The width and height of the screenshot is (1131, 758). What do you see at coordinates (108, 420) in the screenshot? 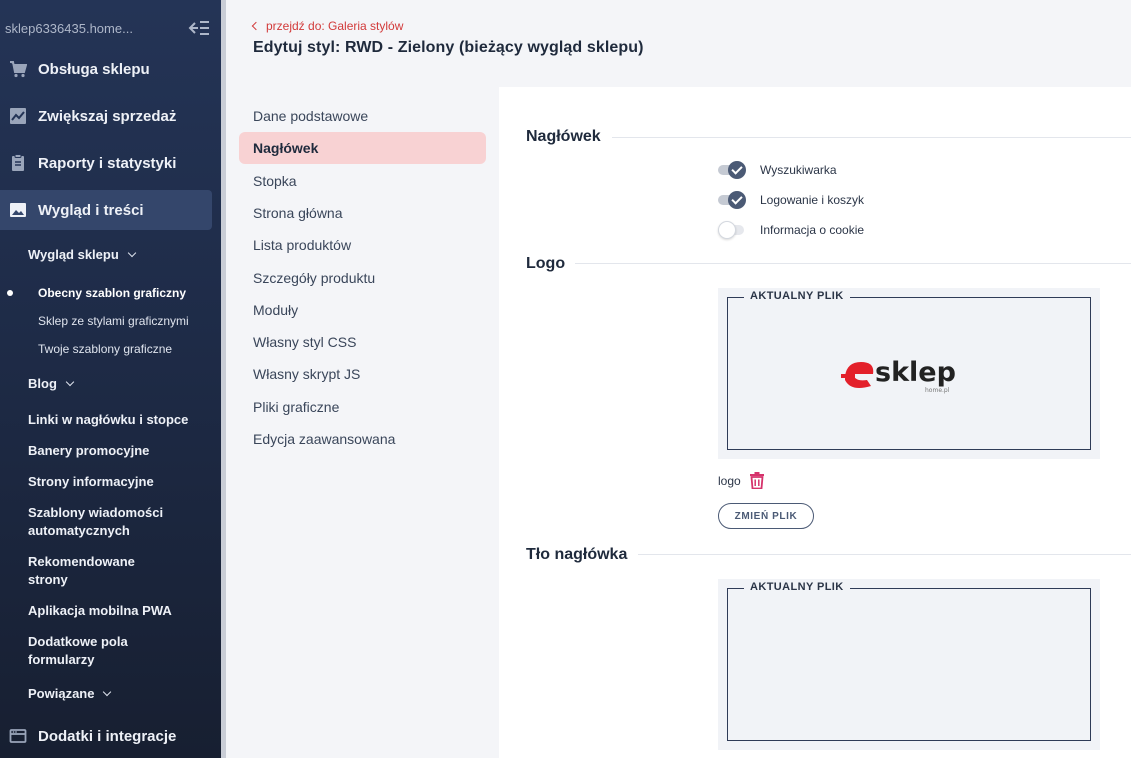
I see `sidebar-sub-links: Linki w nagłówku i stopce` at bounding box center [108, 420].